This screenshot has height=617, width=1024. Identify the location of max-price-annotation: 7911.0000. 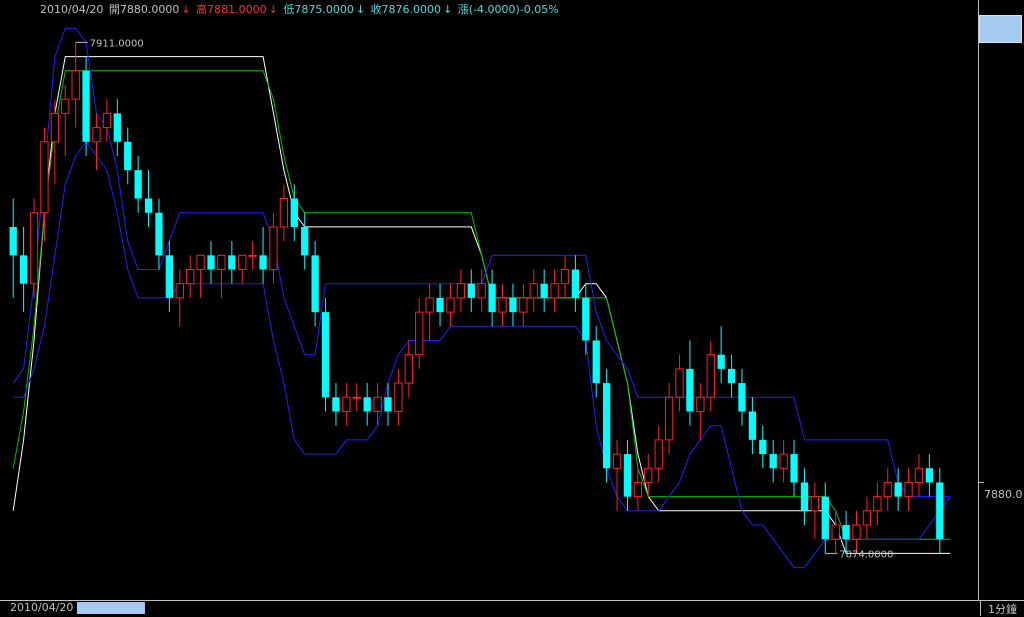
(117, 43).